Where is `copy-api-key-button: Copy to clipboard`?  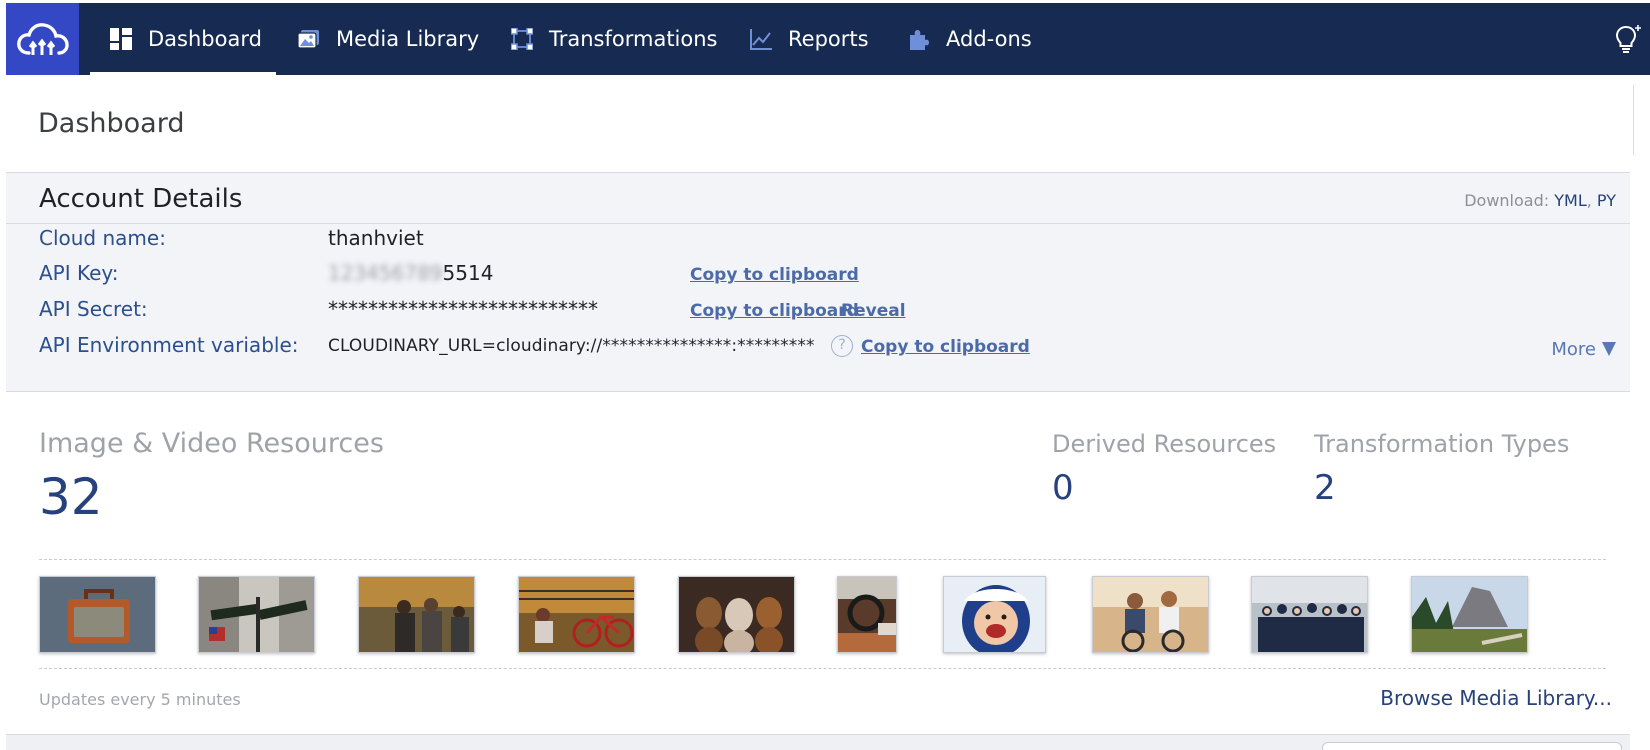
copy-api-key-button: Copy to clipboard is located at coordinates (774, 275).